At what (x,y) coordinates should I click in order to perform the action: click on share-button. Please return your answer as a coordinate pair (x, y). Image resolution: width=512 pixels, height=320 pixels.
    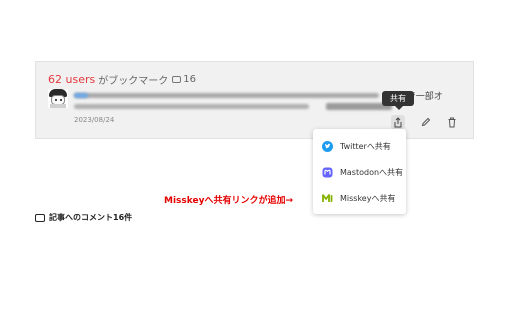
    Looking at the image, I should click on (398, 122).